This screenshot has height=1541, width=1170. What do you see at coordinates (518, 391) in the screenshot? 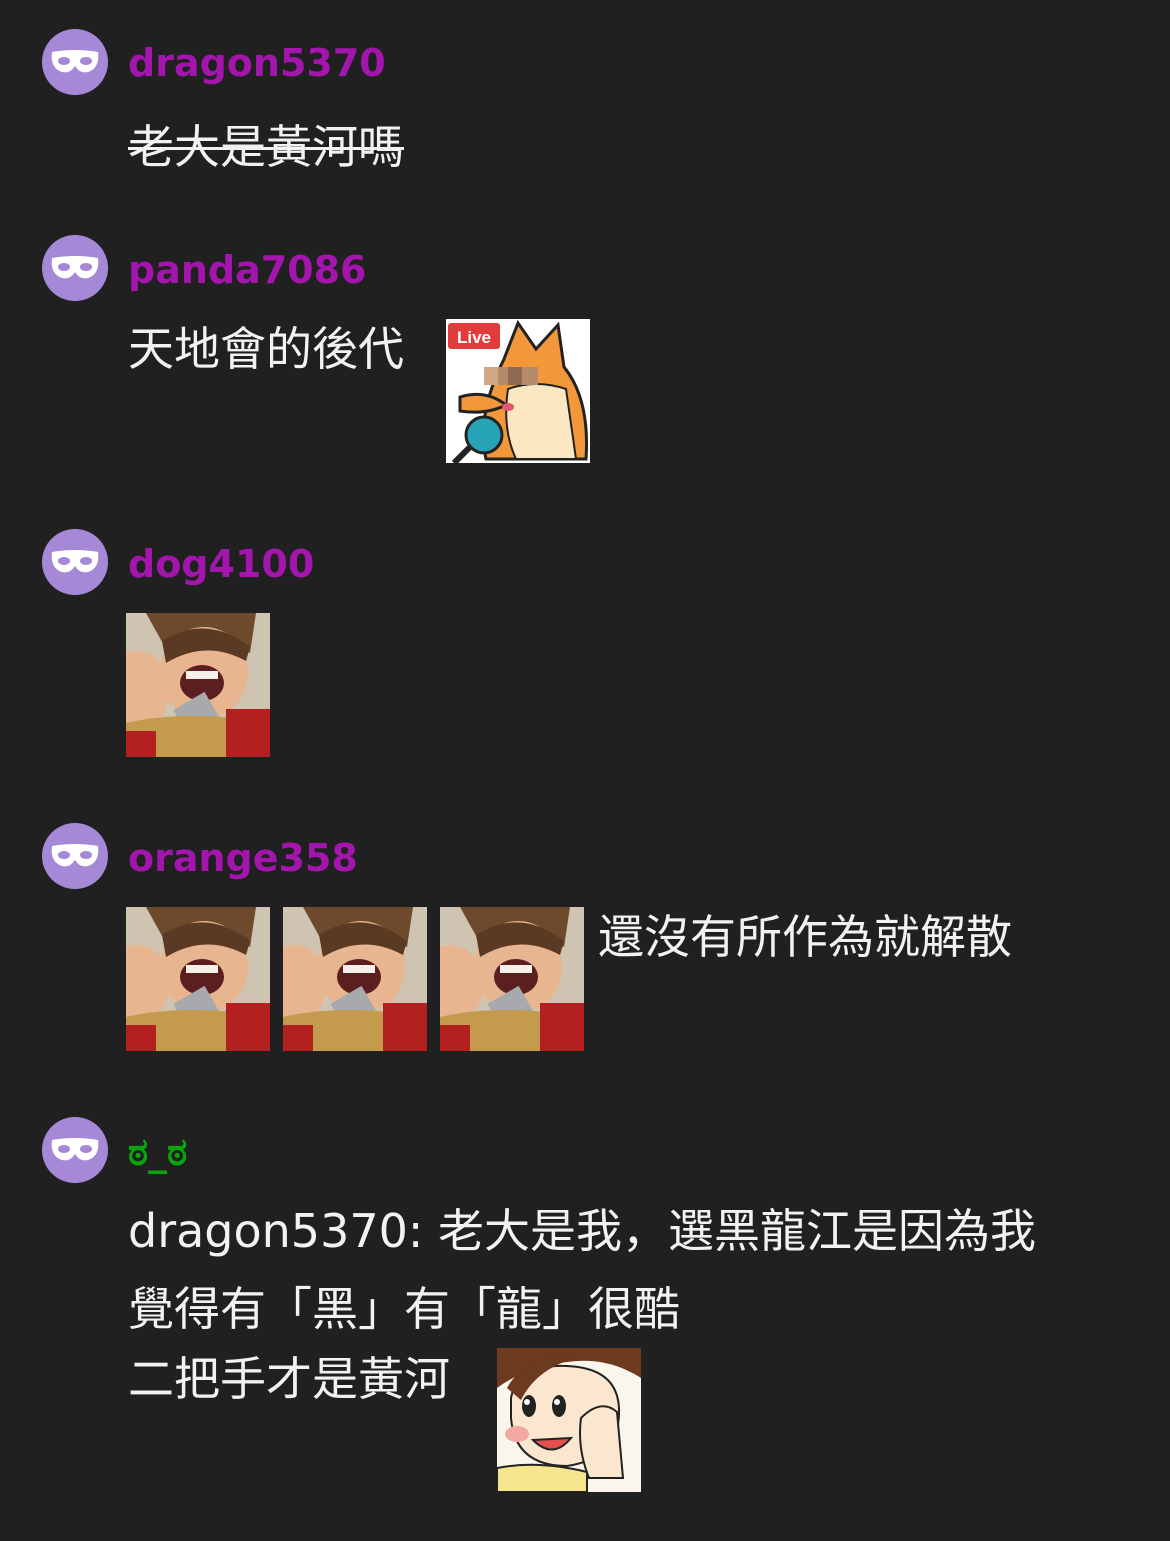
I see `fox-live-microphone-sticker: Live` at bounding box center [518, 391].